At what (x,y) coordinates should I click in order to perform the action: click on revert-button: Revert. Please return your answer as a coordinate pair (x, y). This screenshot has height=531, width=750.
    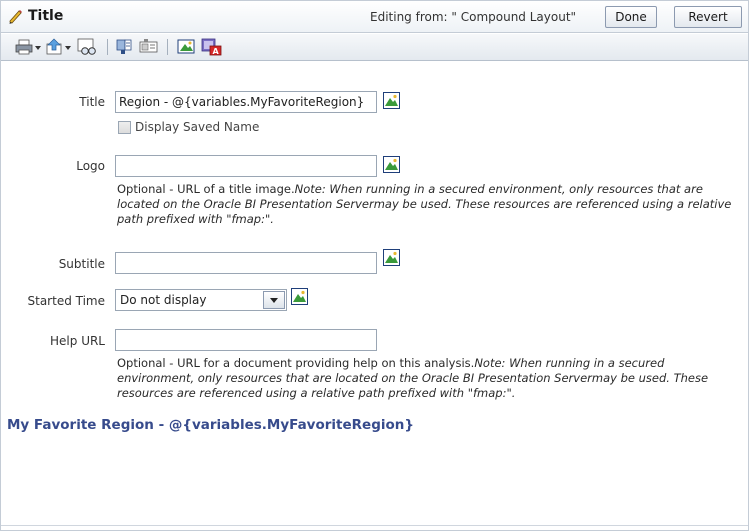
    Looking at the image, I should click on (708, 17).